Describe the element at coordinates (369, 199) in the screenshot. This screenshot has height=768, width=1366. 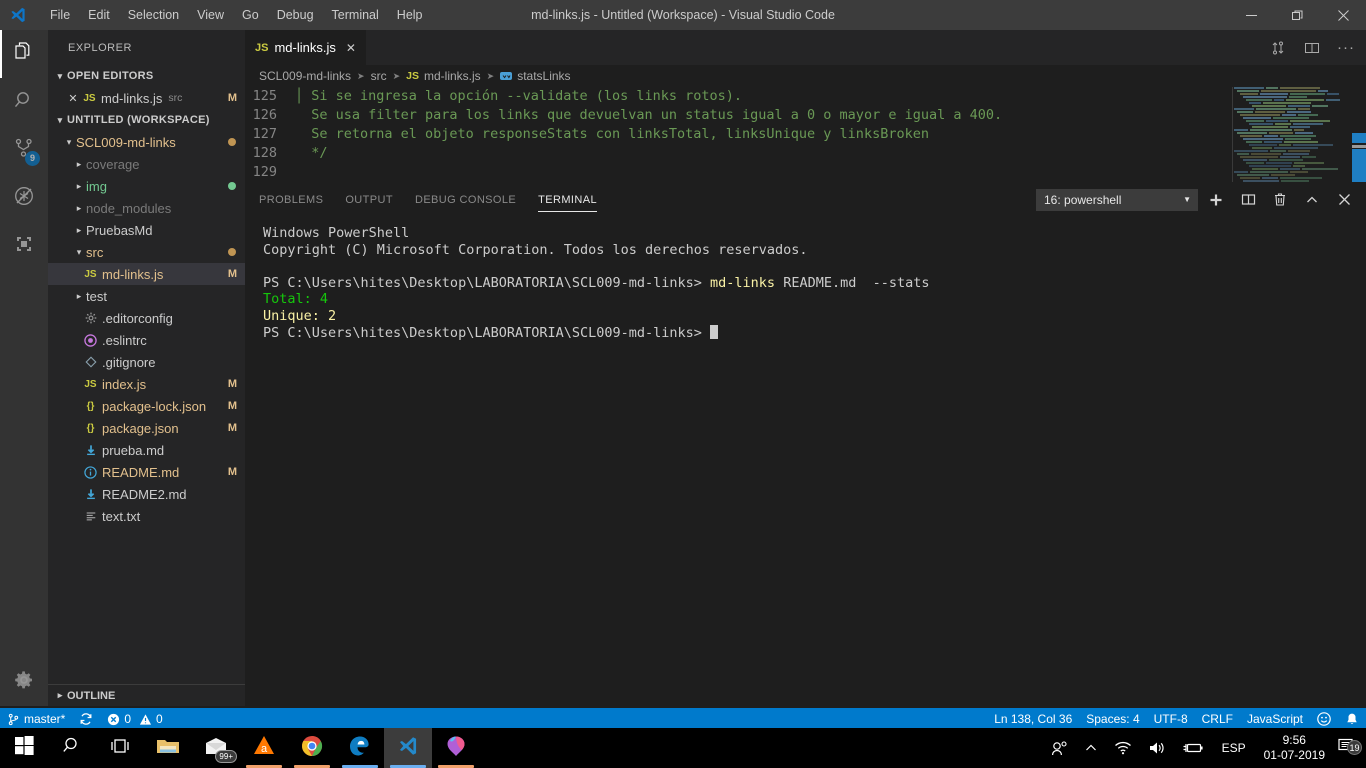
I see `tab-output: OUTPUT` at that location.